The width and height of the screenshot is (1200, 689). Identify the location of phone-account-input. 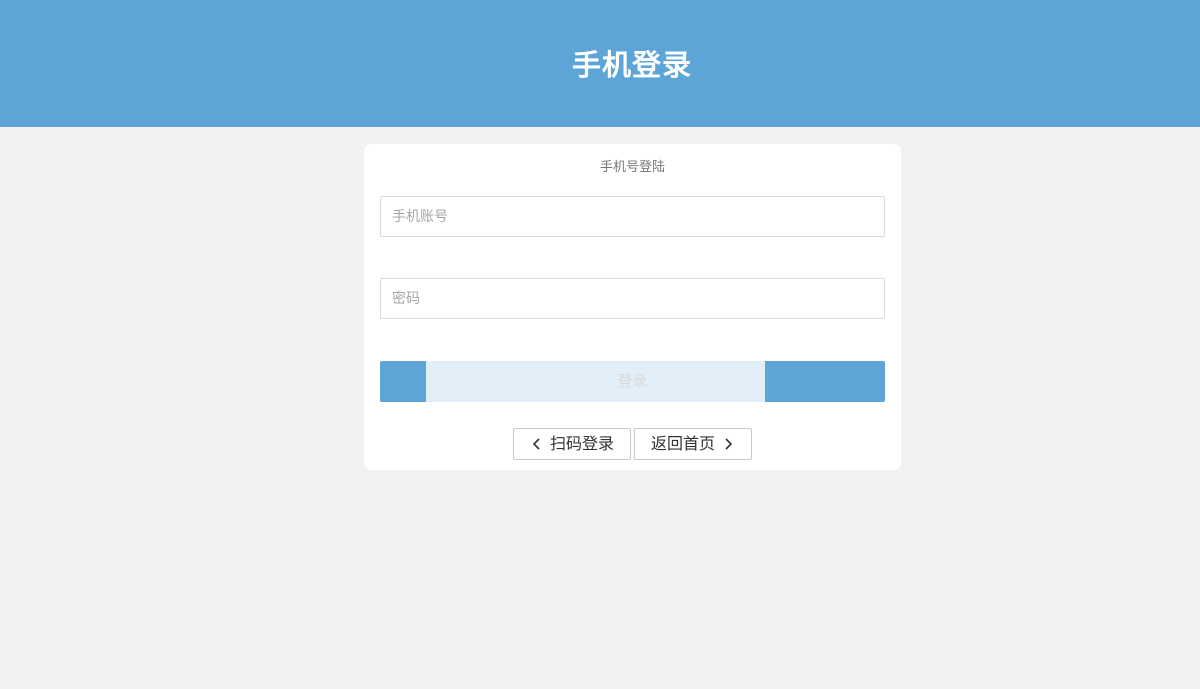
(632, 216).